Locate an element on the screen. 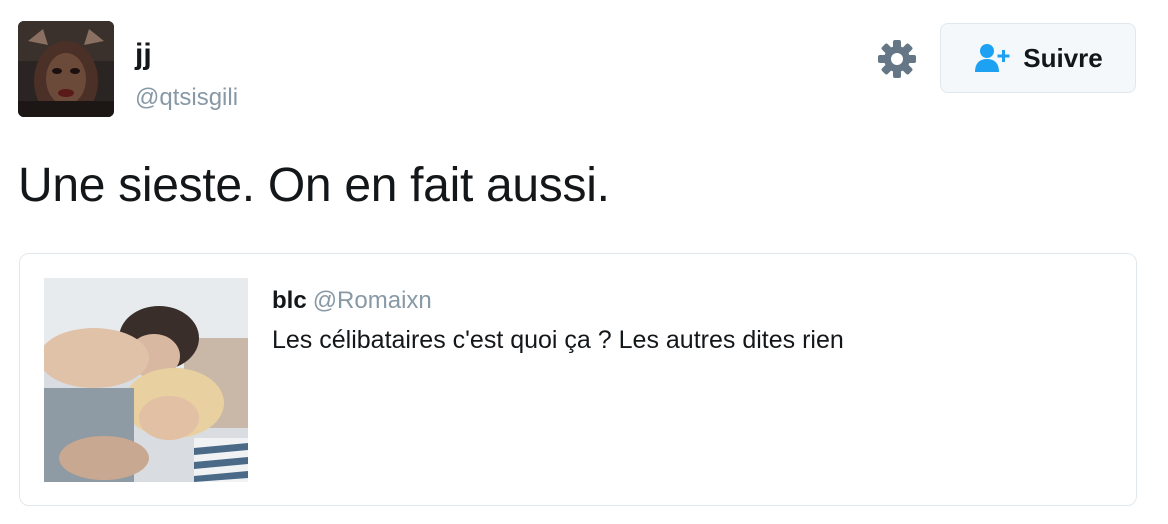  author-screen-name: @qtsisgili is located at coordinates (186, 98).